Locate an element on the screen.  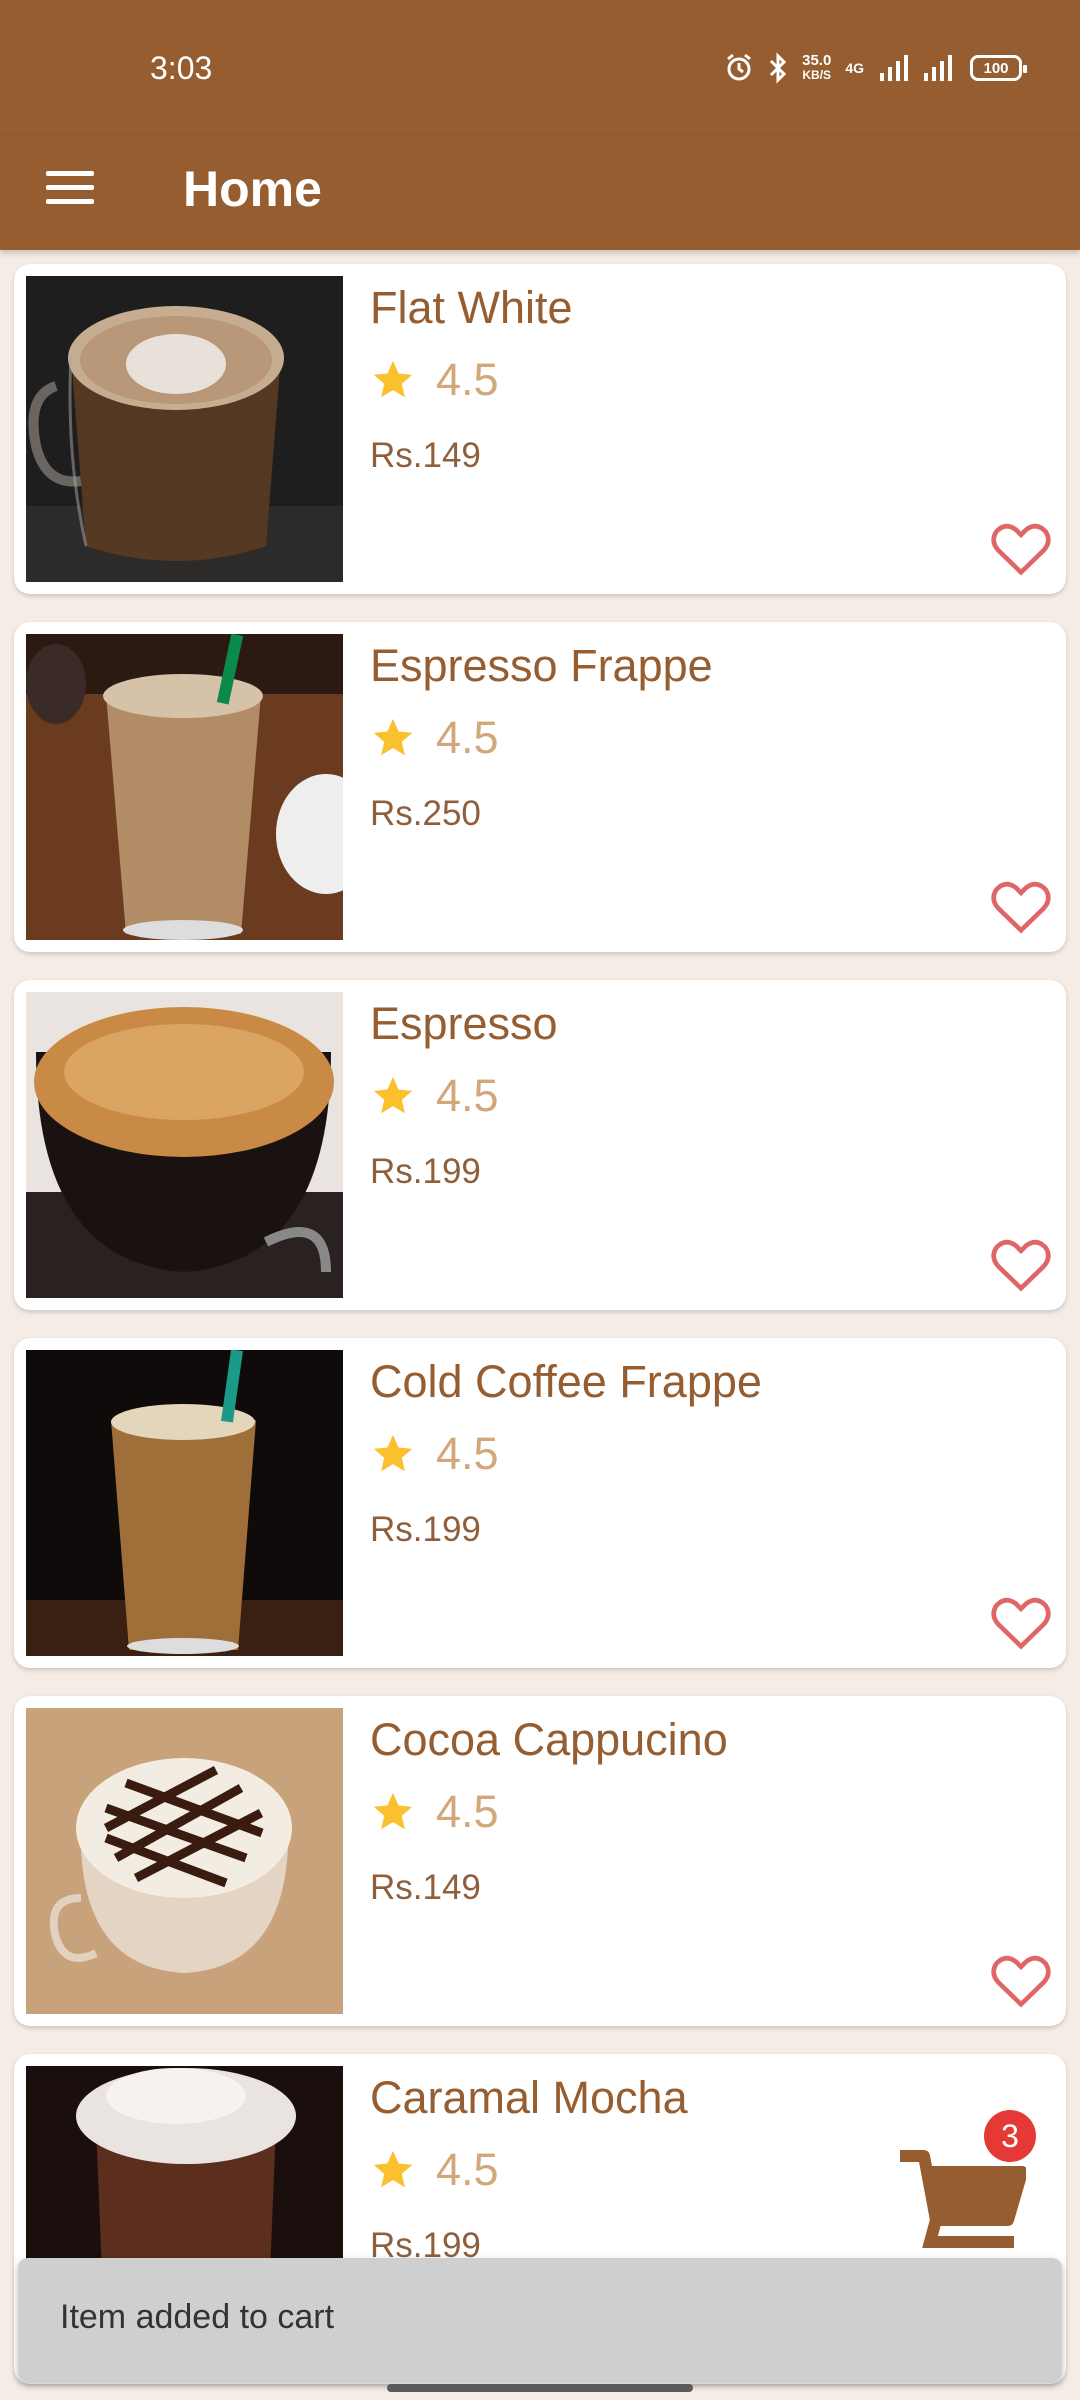
product-name: Cocoa Cappucino is located at coordinates (549, 1739).